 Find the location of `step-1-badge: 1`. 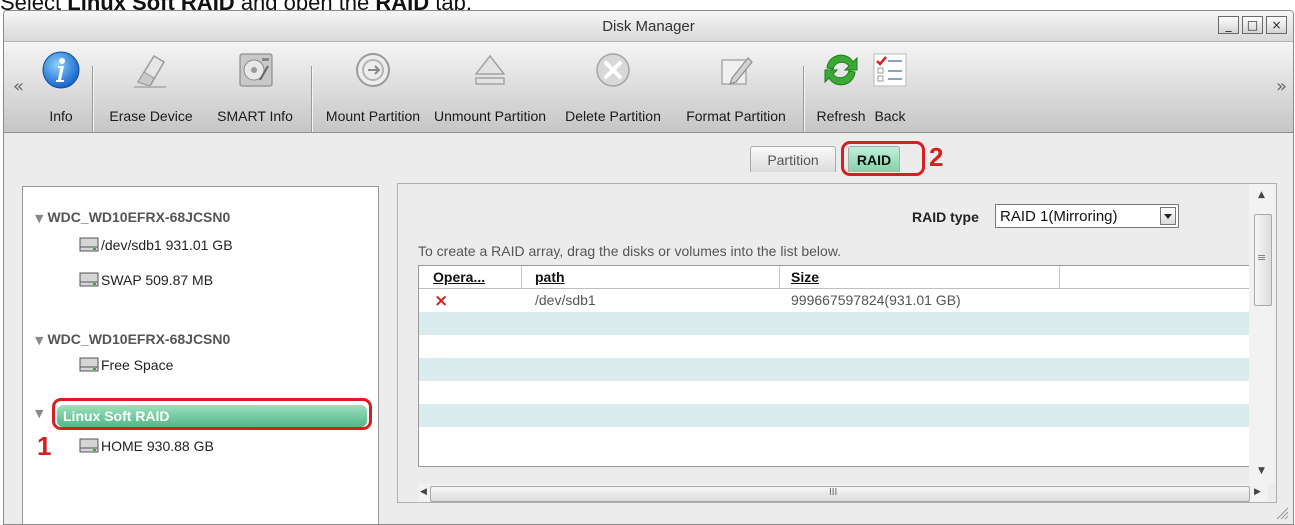

step-1-badge: 1 is located at coordinates (44, 446).